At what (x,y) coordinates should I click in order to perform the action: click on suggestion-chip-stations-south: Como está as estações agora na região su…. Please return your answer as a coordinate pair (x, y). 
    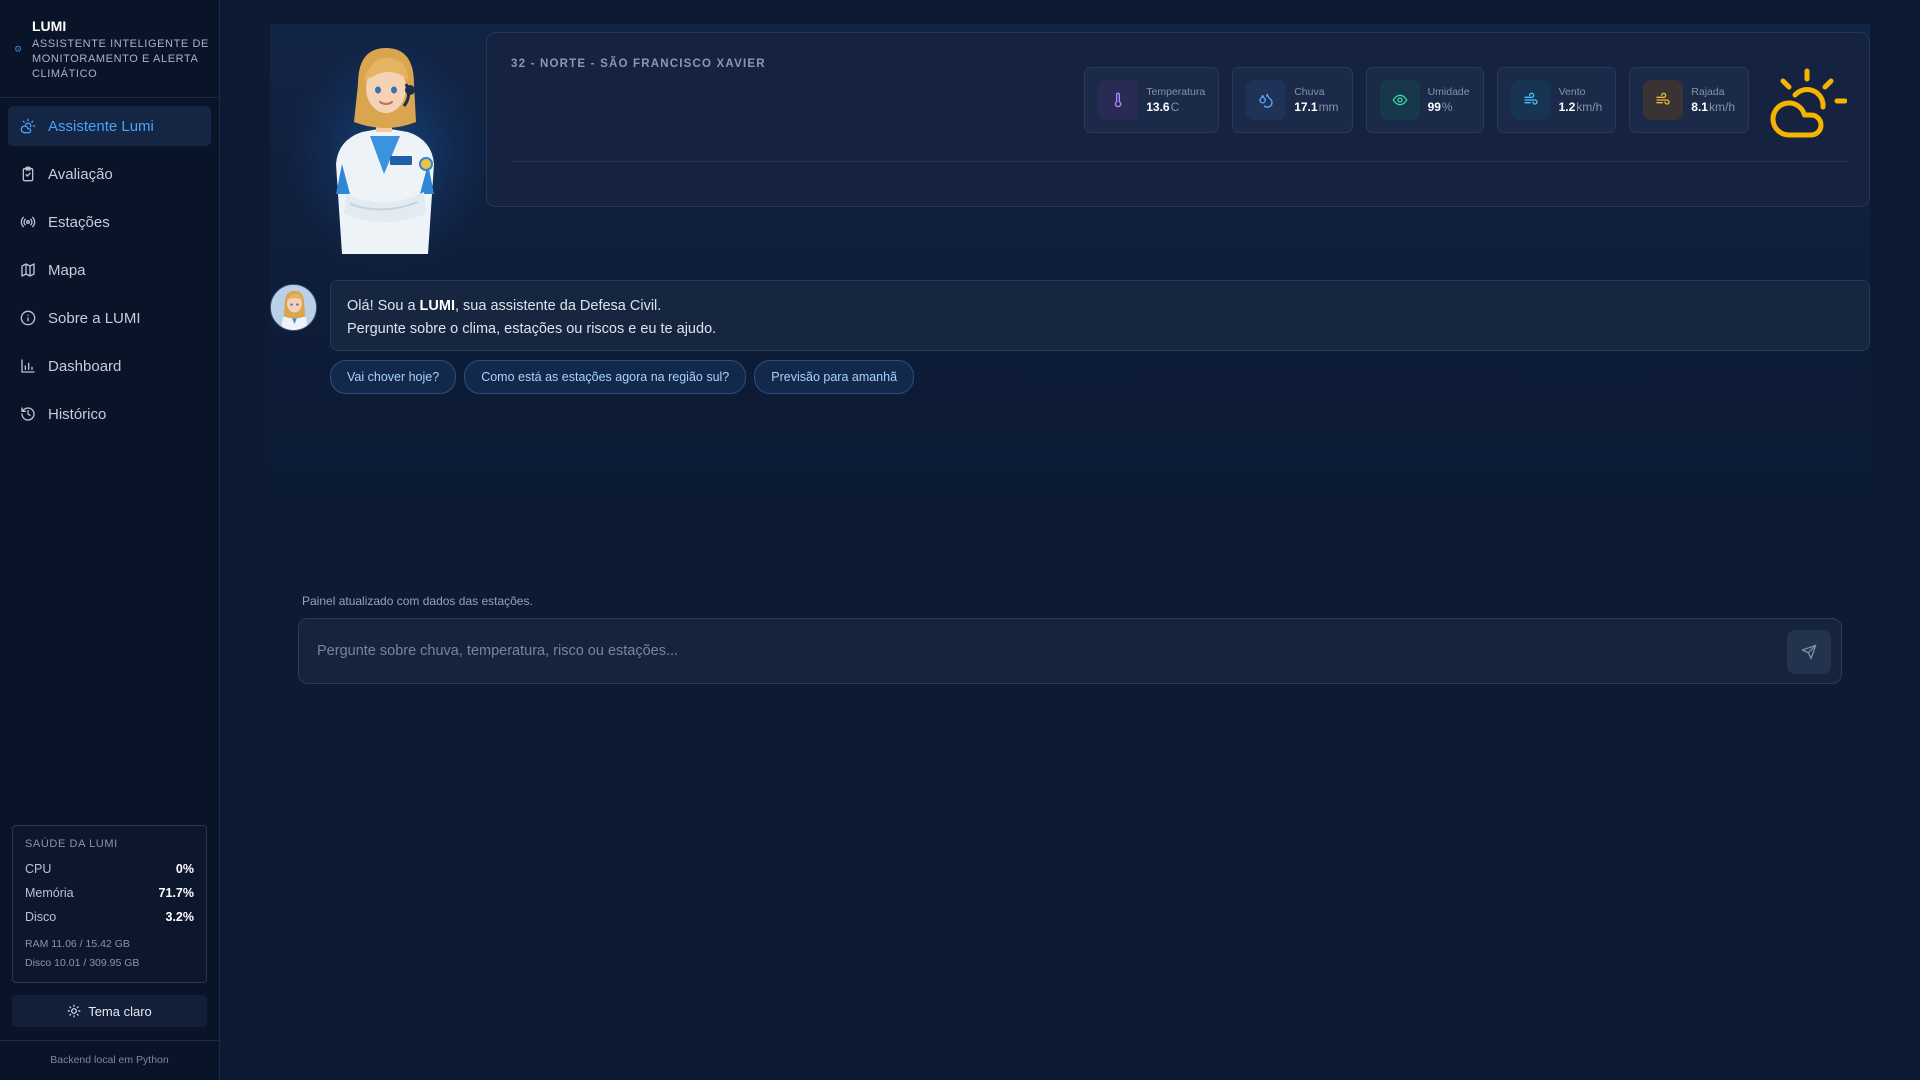
    Looking at the image, I should click on (605, 377).